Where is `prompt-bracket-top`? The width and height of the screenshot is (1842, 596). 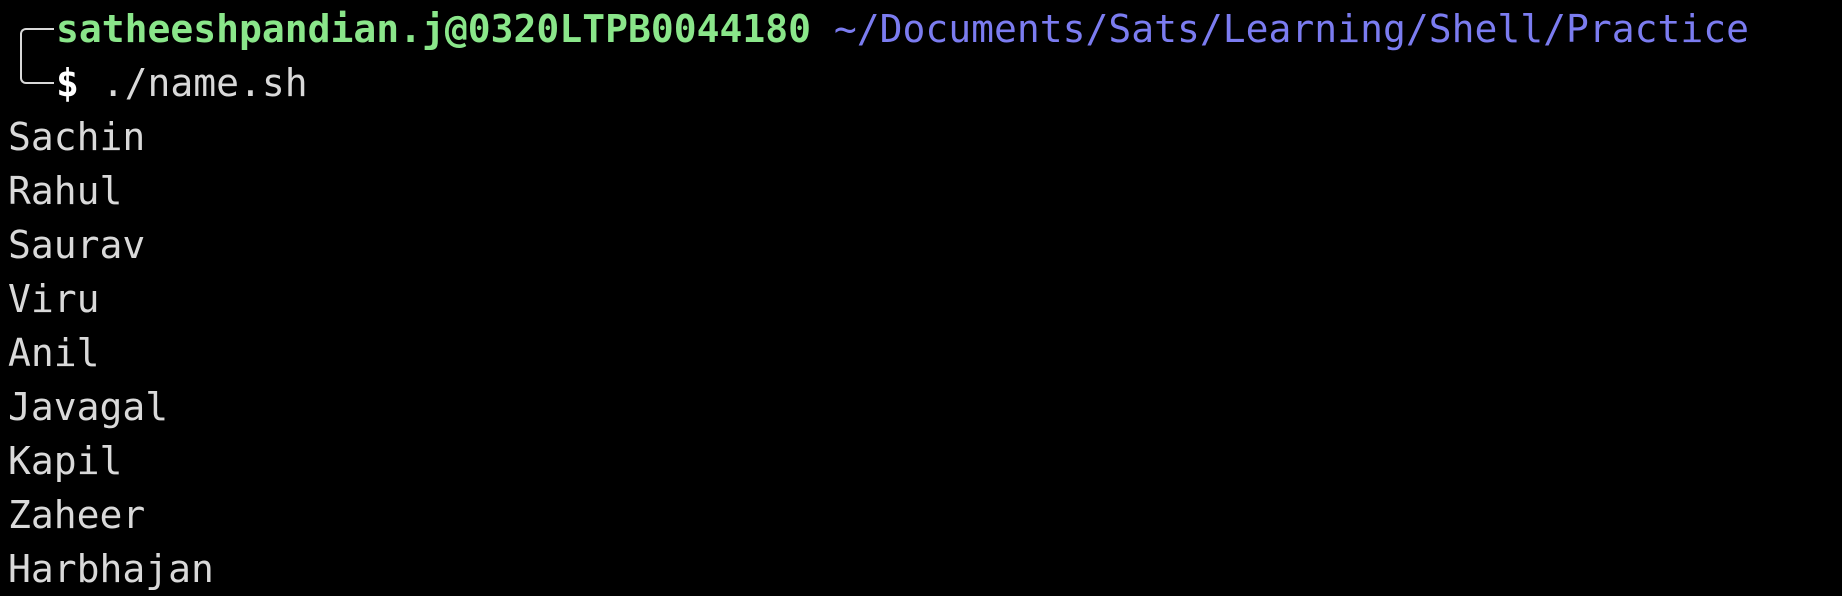 prompt-bracket-top is located at coordinates (37, 42).